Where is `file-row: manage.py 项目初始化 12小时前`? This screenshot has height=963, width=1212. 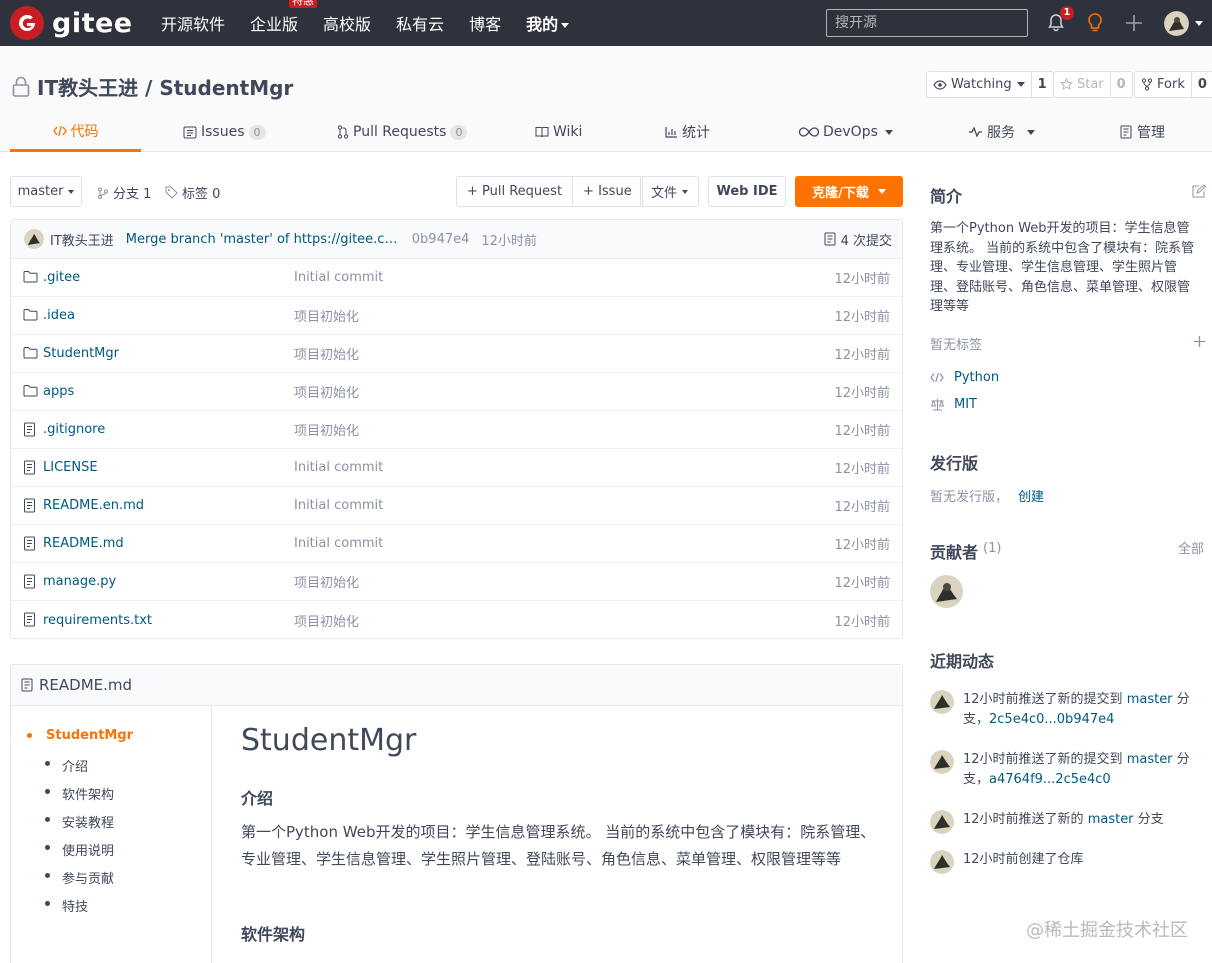 file-row: manage.py 项目初始化 12小时前 is located at coordinates (456, 582).